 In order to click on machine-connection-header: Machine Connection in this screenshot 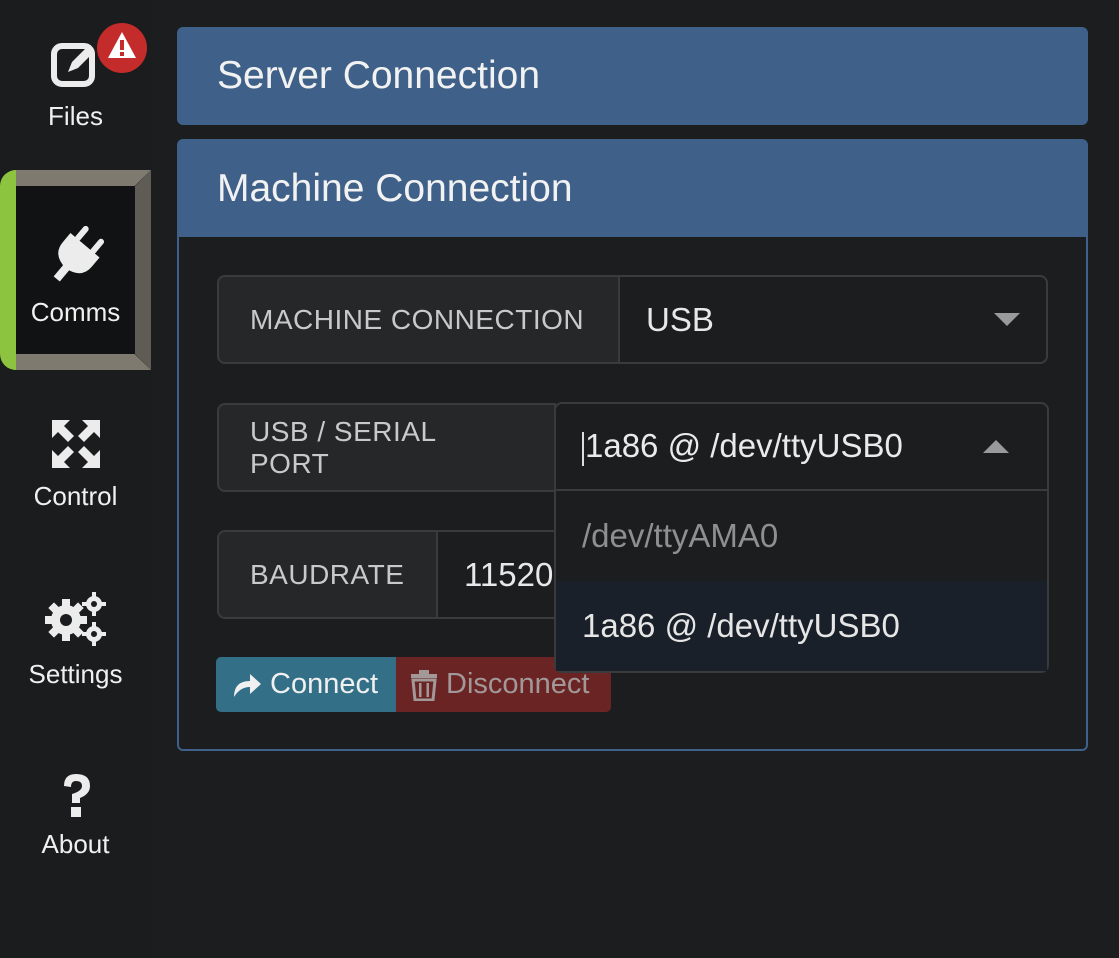, I will do `click(632, 189)`.